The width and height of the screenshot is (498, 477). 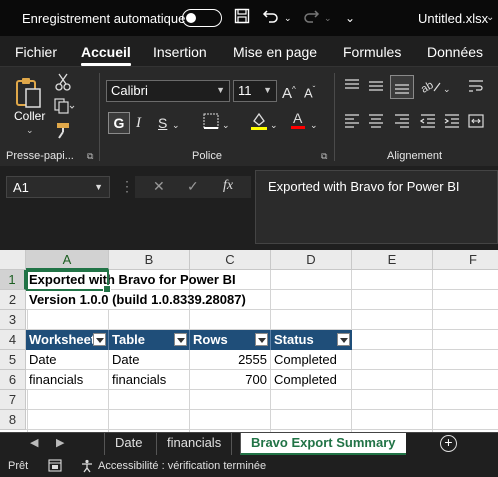 I want to click on customize-qat-icon: ⌄, so click(x=350, y=18).